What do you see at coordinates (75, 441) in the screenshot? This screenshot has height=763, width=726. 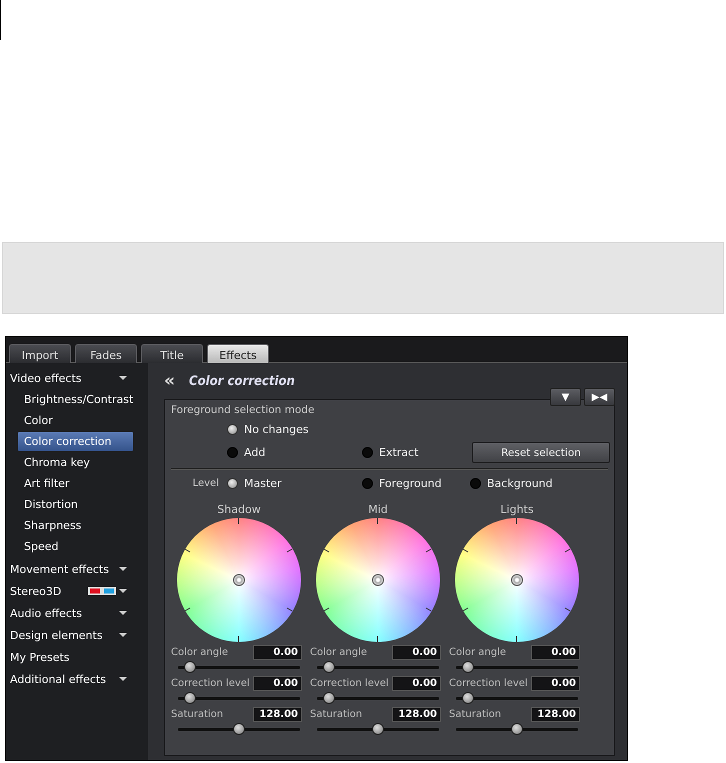 I see `sidebar-item: Color correction` at bounding box center [75, 441].